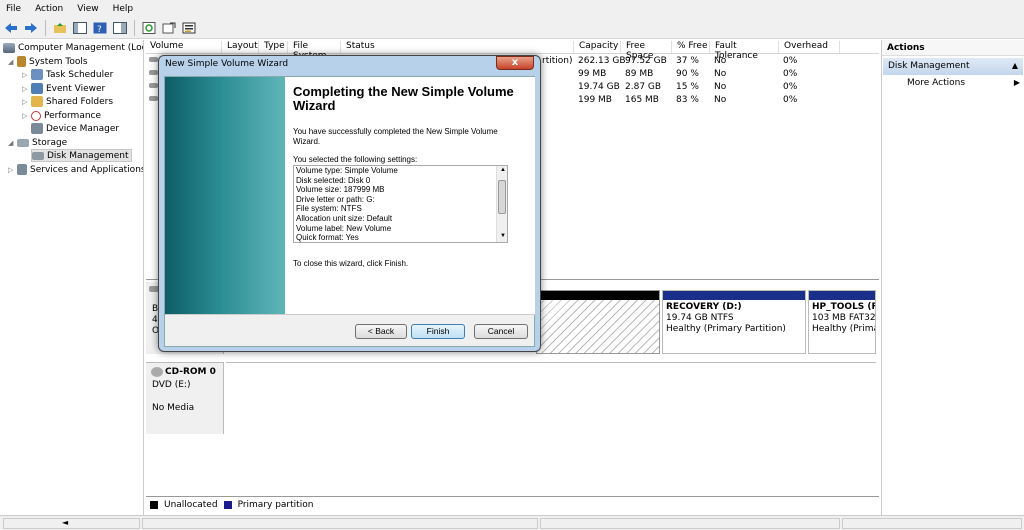 This screenshot has height=530, width=1024. I want to click on cdrom-name: CD-ROM 0, so click(190, 372).